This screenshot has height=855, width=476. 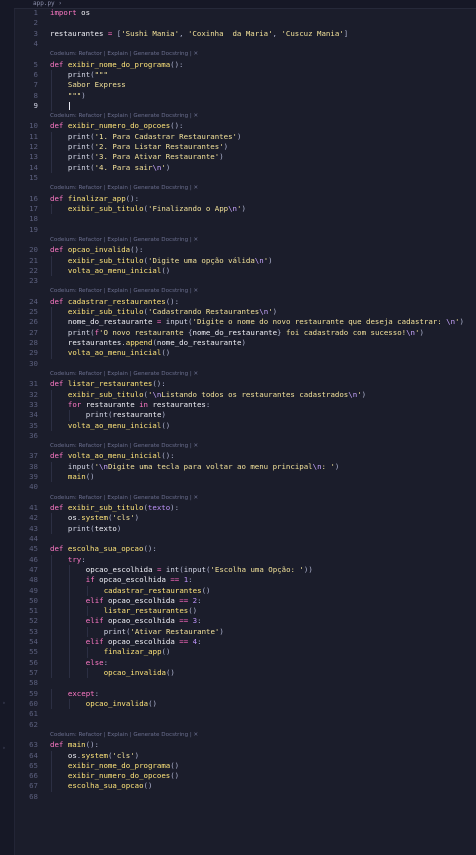 What do you see at coordinates (97, 85) in the screenshot?
I see `code-text: Sabor Express` at bounding box center [97, 85].